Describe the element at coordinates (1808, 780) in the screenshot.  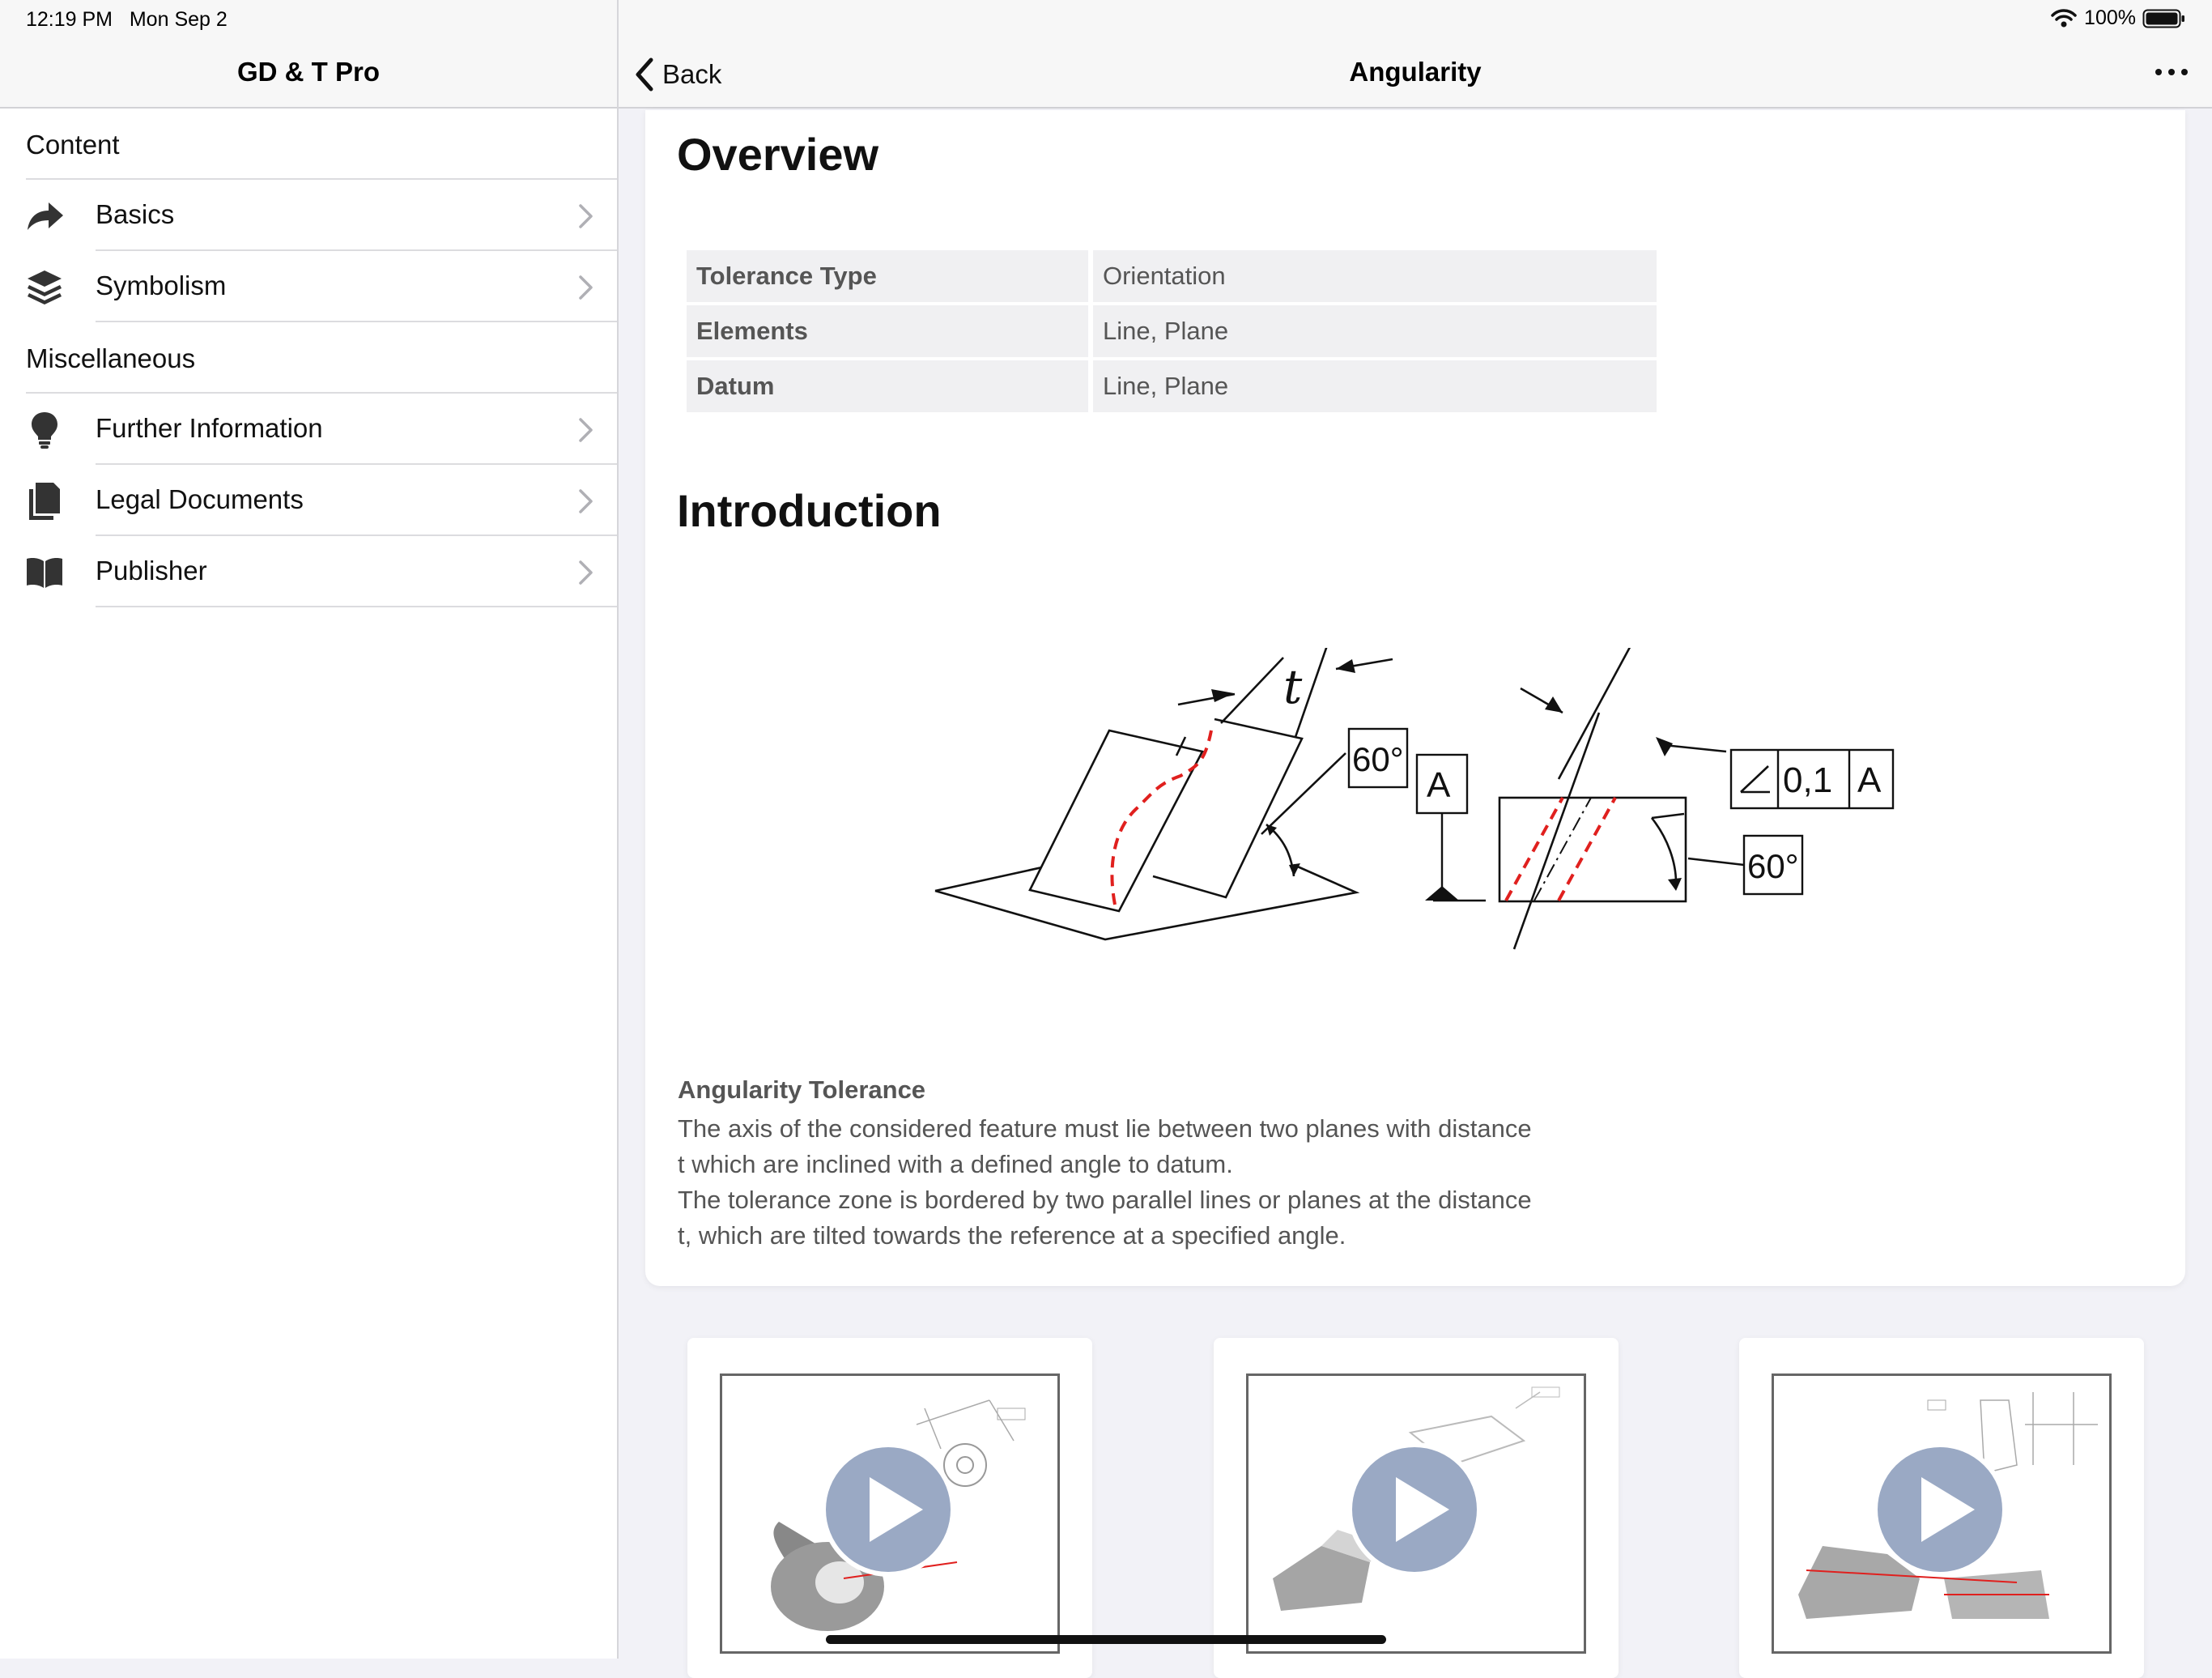
I see `tolerance-value: 0,1` at that location.